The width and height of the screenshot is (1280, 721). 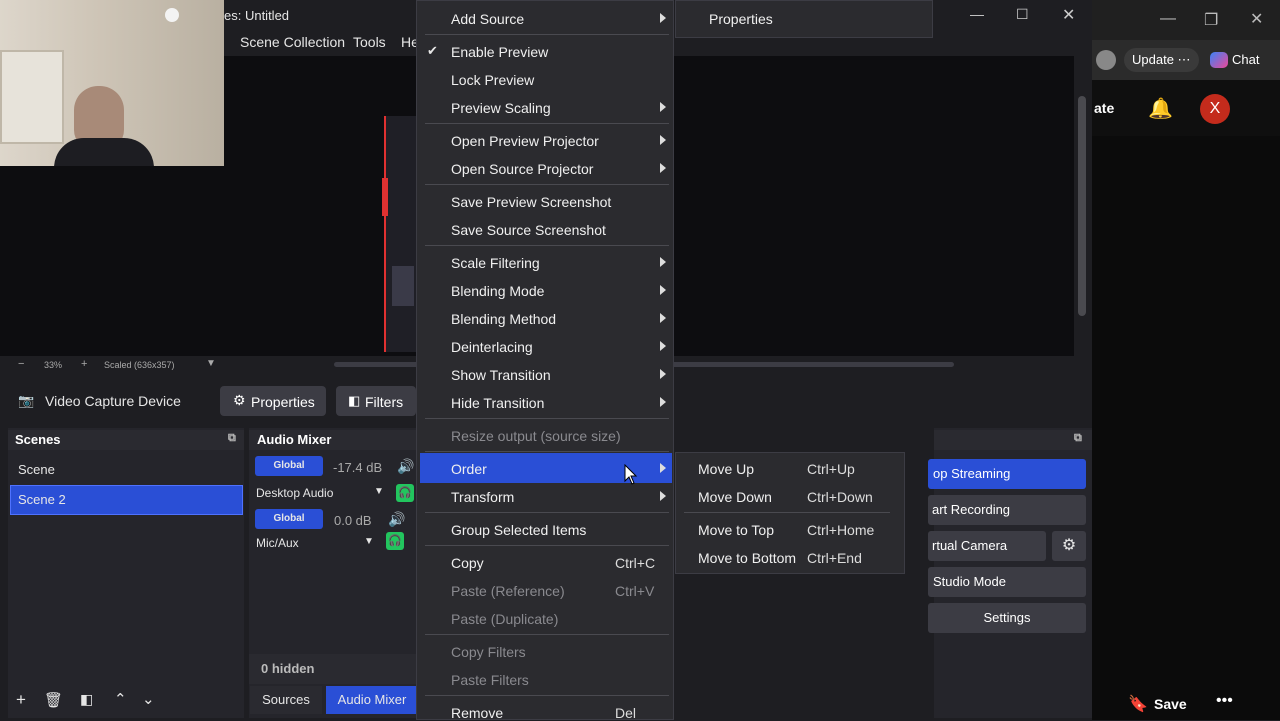 What do you see at coordinates (384, 402) in the screenshot?
I see `filters-label: Filters` at bounding box center [384, 402].